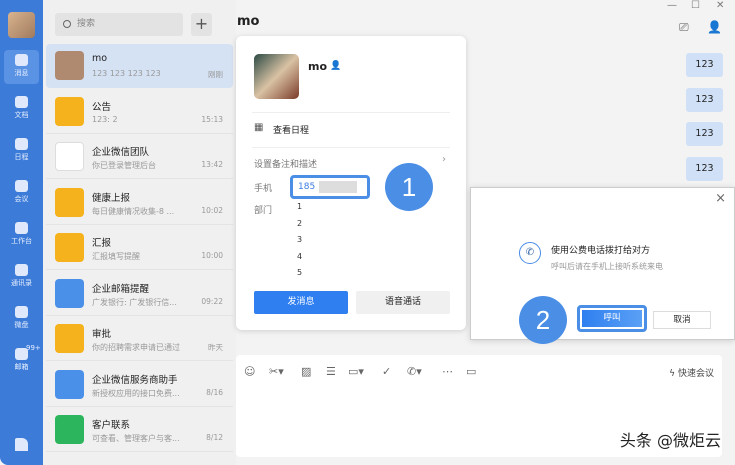 The height and width of the screenshot is (465, 735). I want to click on screen-icon: ▭, so click(471, 371).